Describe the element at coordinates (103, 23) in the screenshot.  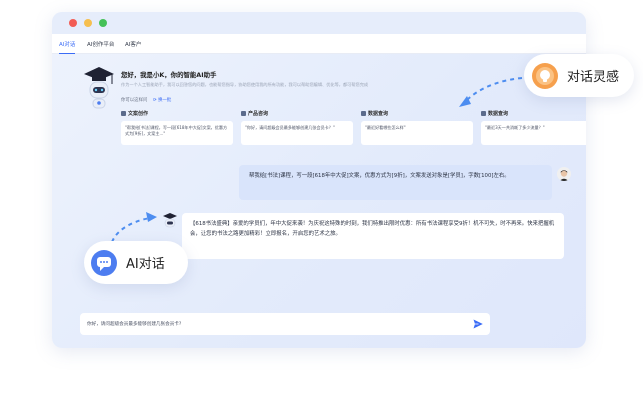
I see `maximize-window-button` at that location.